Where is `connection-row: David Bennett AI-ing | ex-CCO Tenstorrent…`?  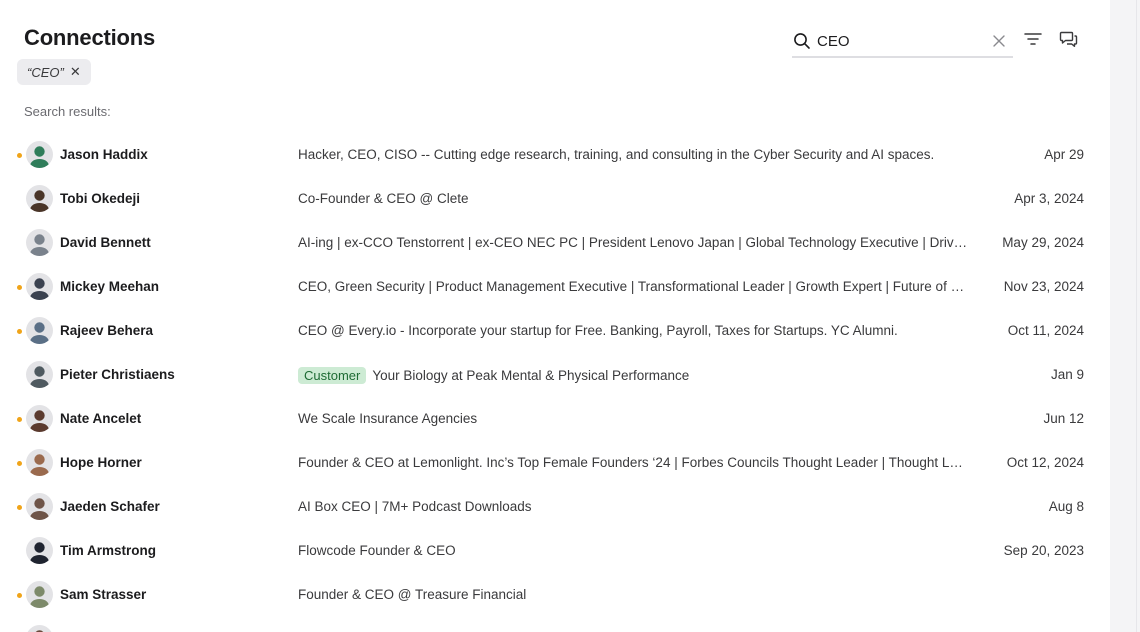 connection-row: David Bennett AI-ing | ex-CCO Tenstorrent… is located at coordinates (555, 243).